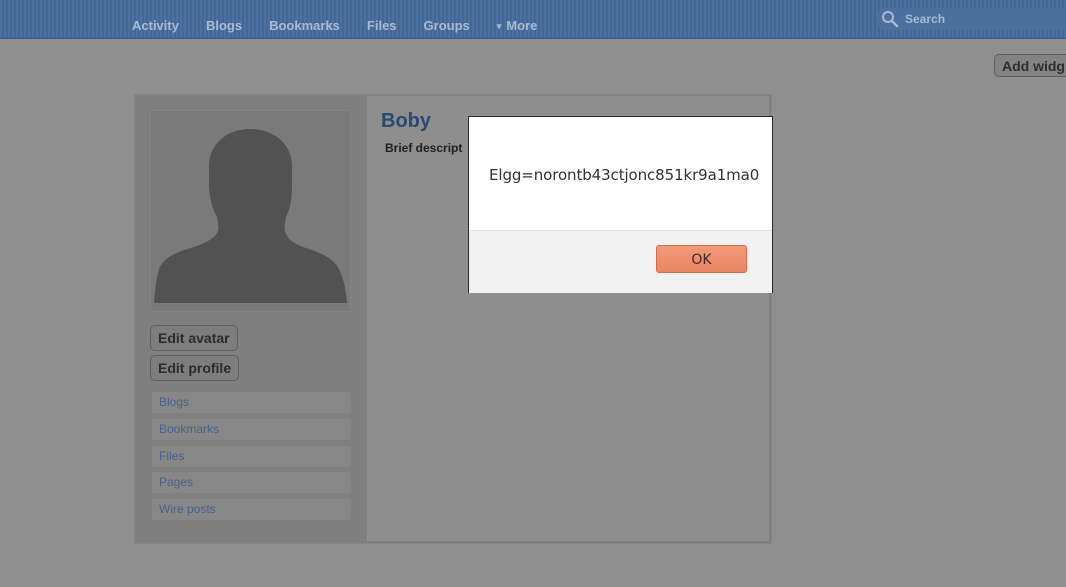 This screenshot has height=587, width=1066. Describe the element at coordinates (382, 26) in the screenshot. I see `nav-item-files: Files` at that location.